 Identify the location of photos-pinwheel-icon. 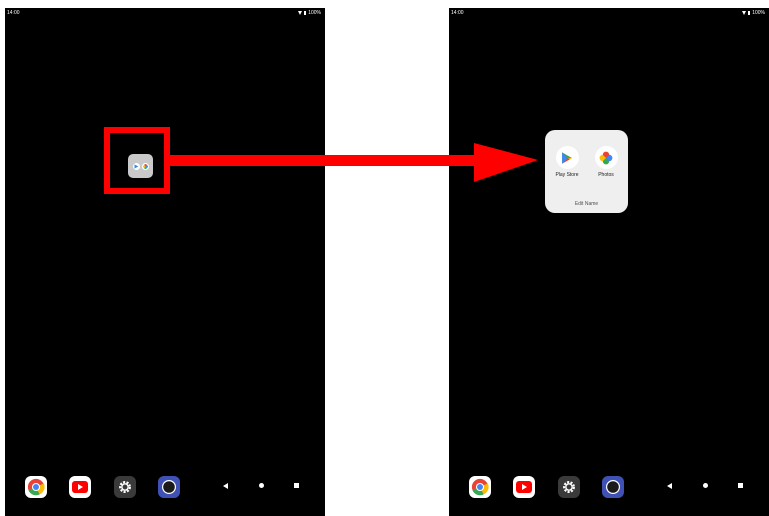
(606, 157).